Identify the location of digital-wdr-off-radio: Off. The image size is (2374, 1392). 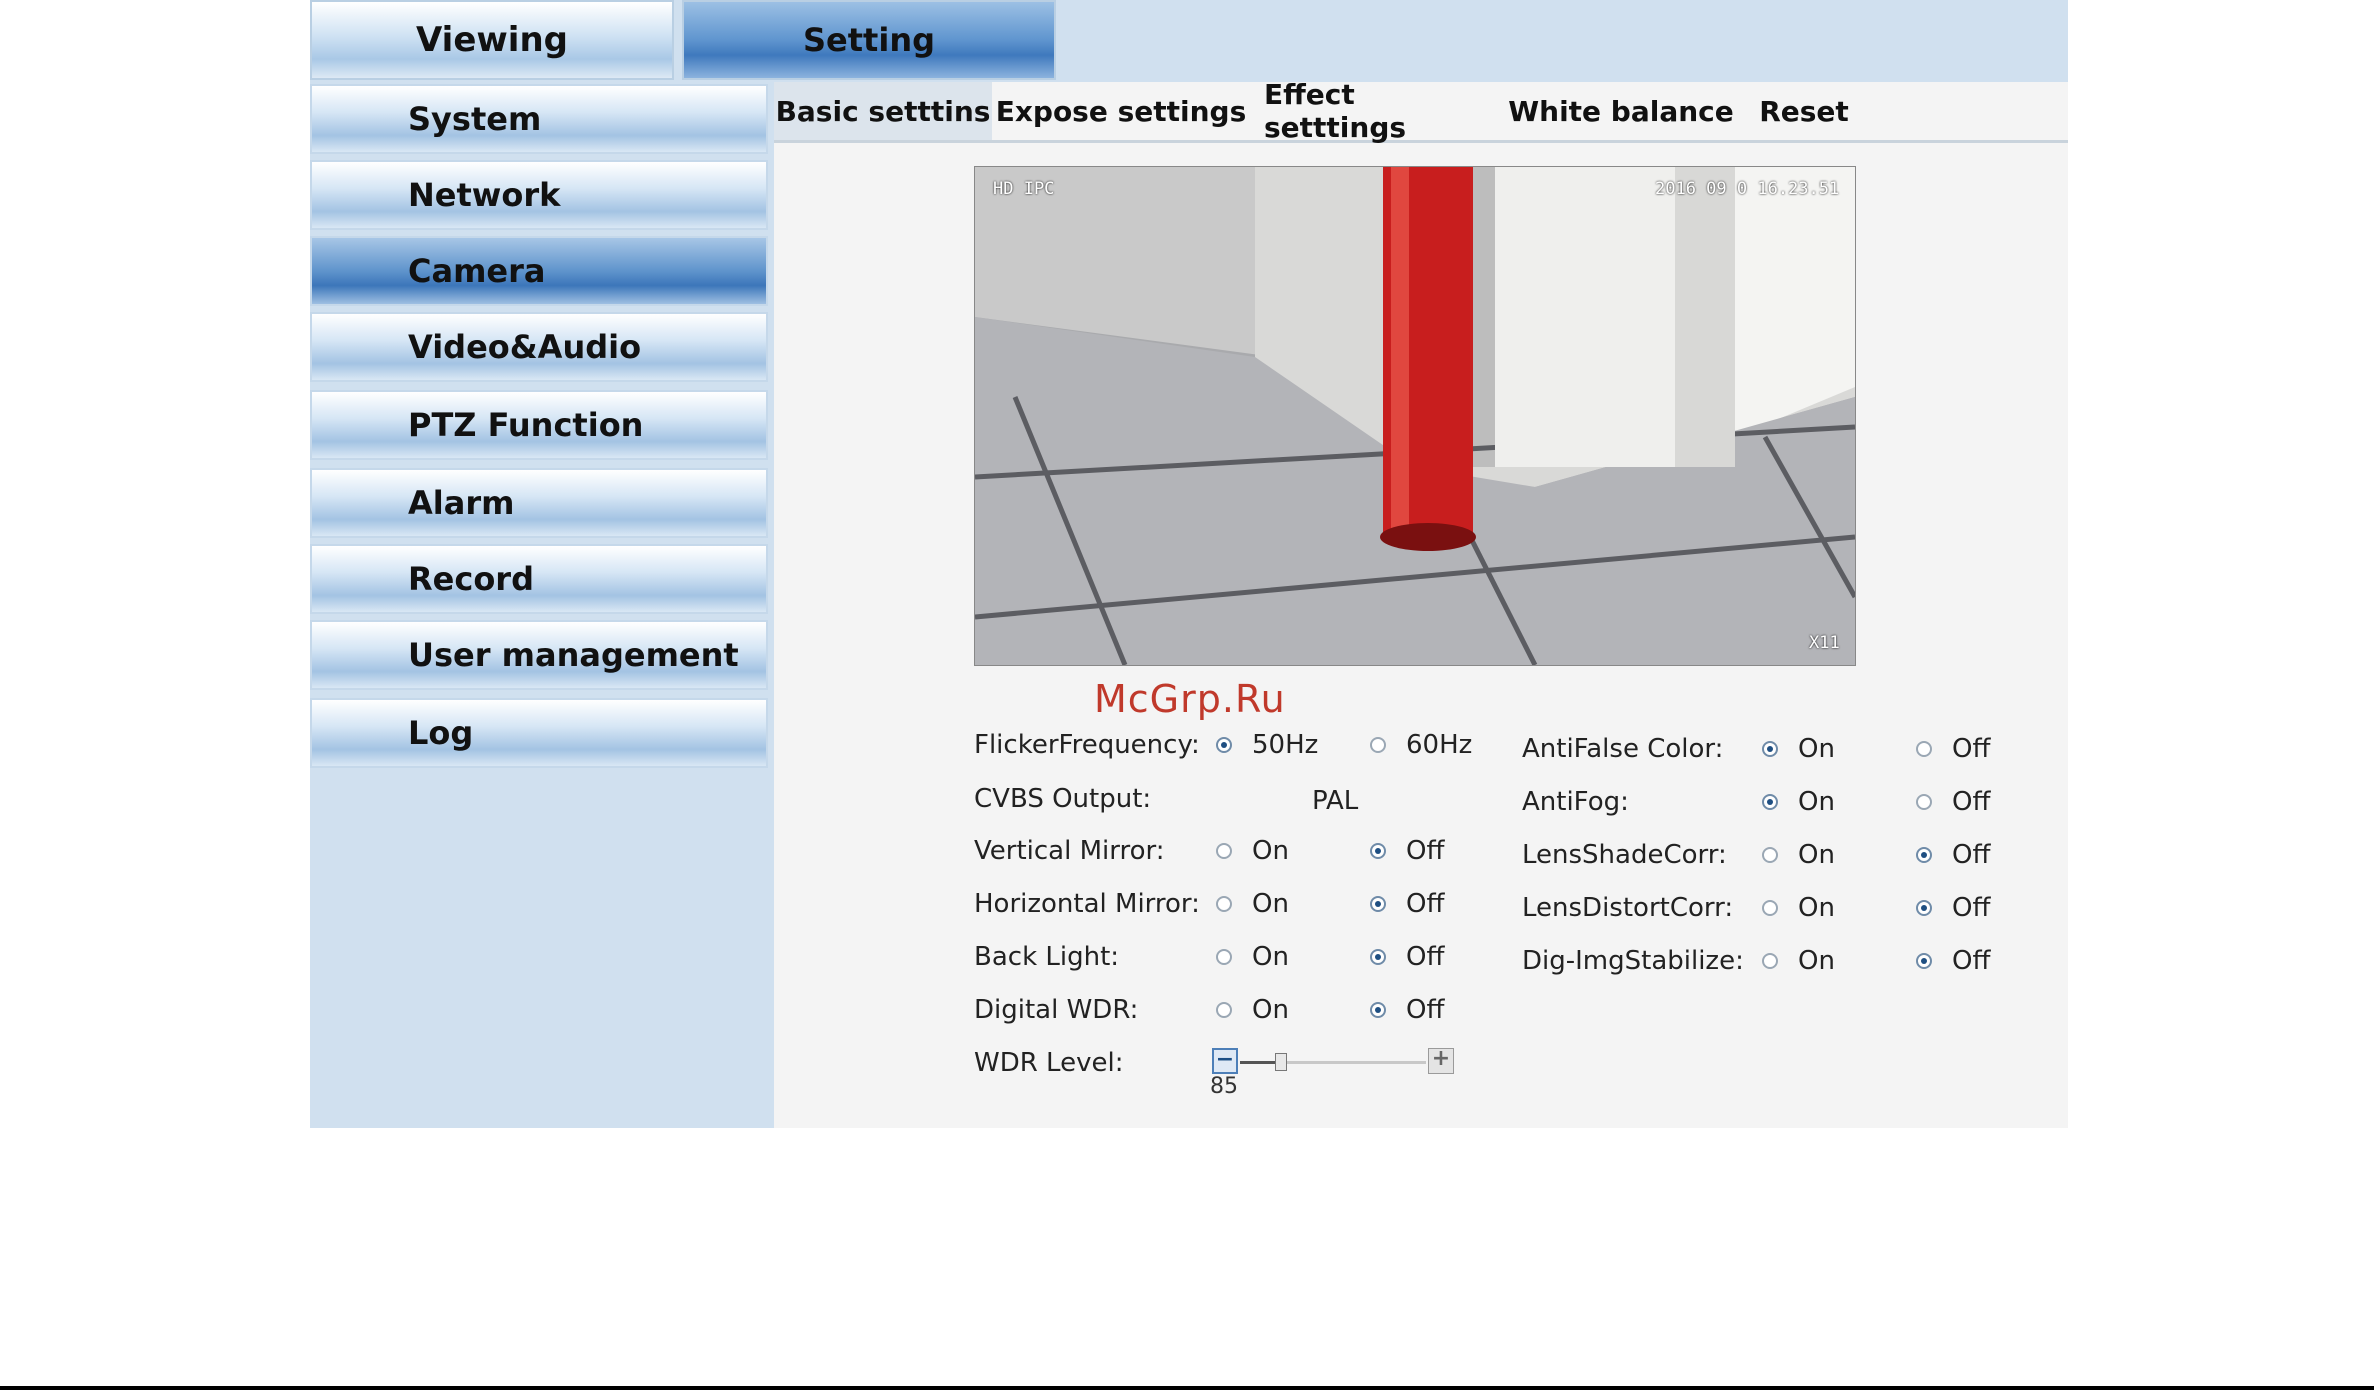
(1407, 1010).